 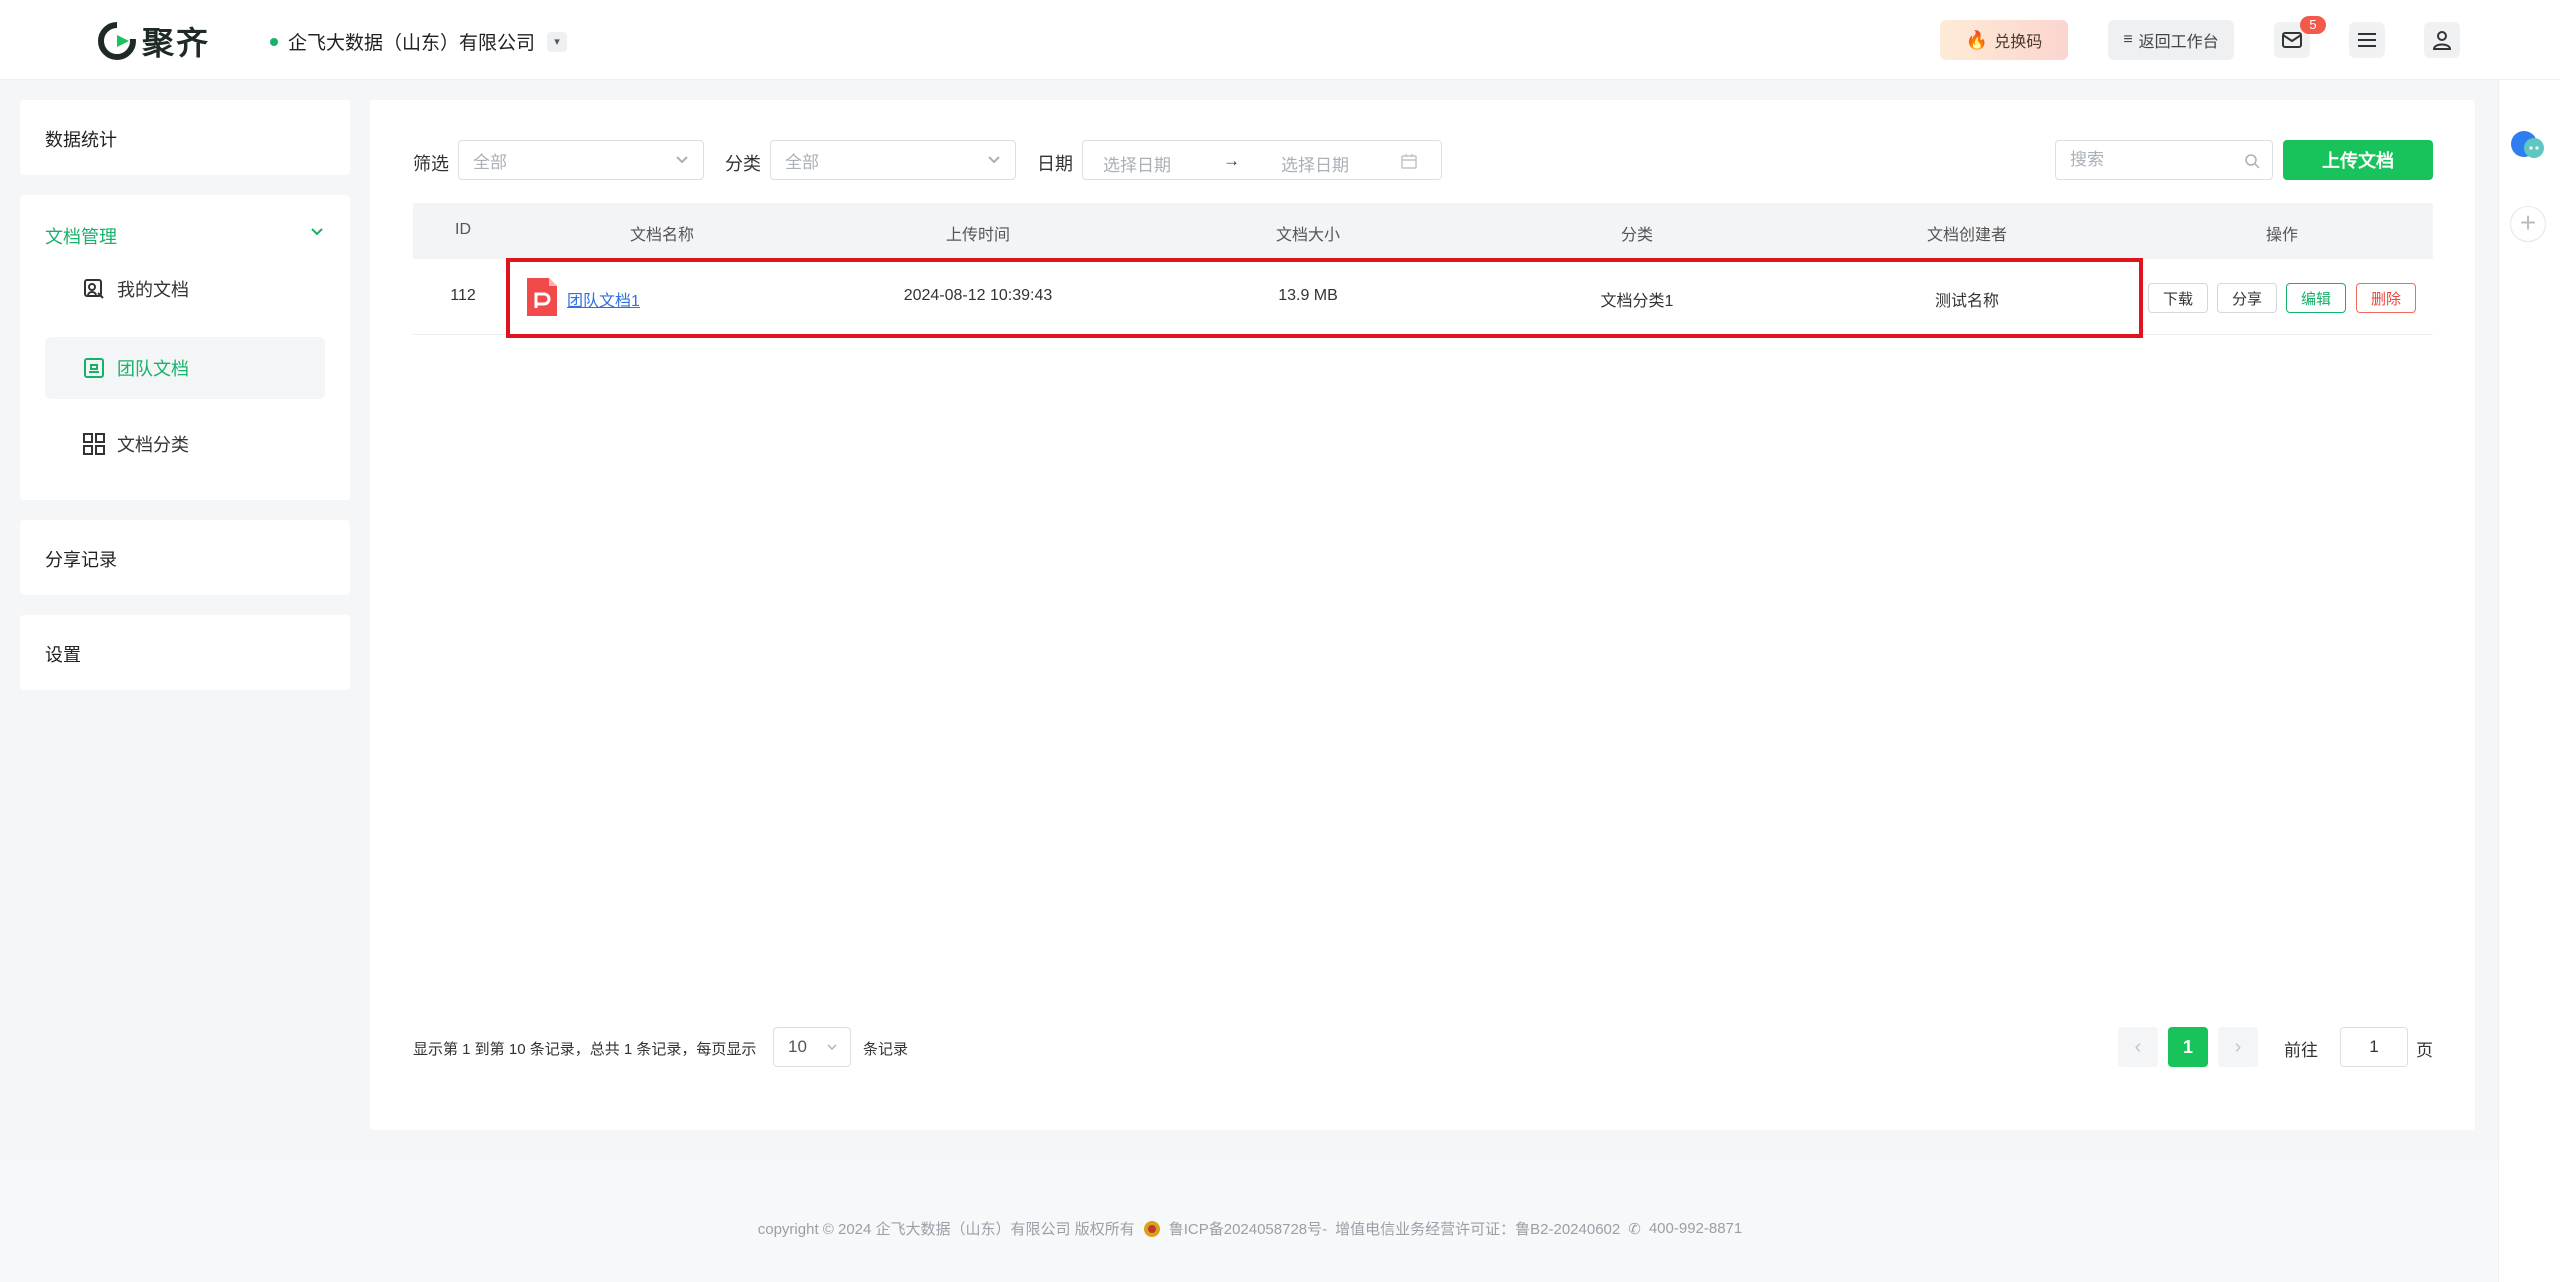 I want to click on edit-button: 编辑, so click(x=2316, y=298).